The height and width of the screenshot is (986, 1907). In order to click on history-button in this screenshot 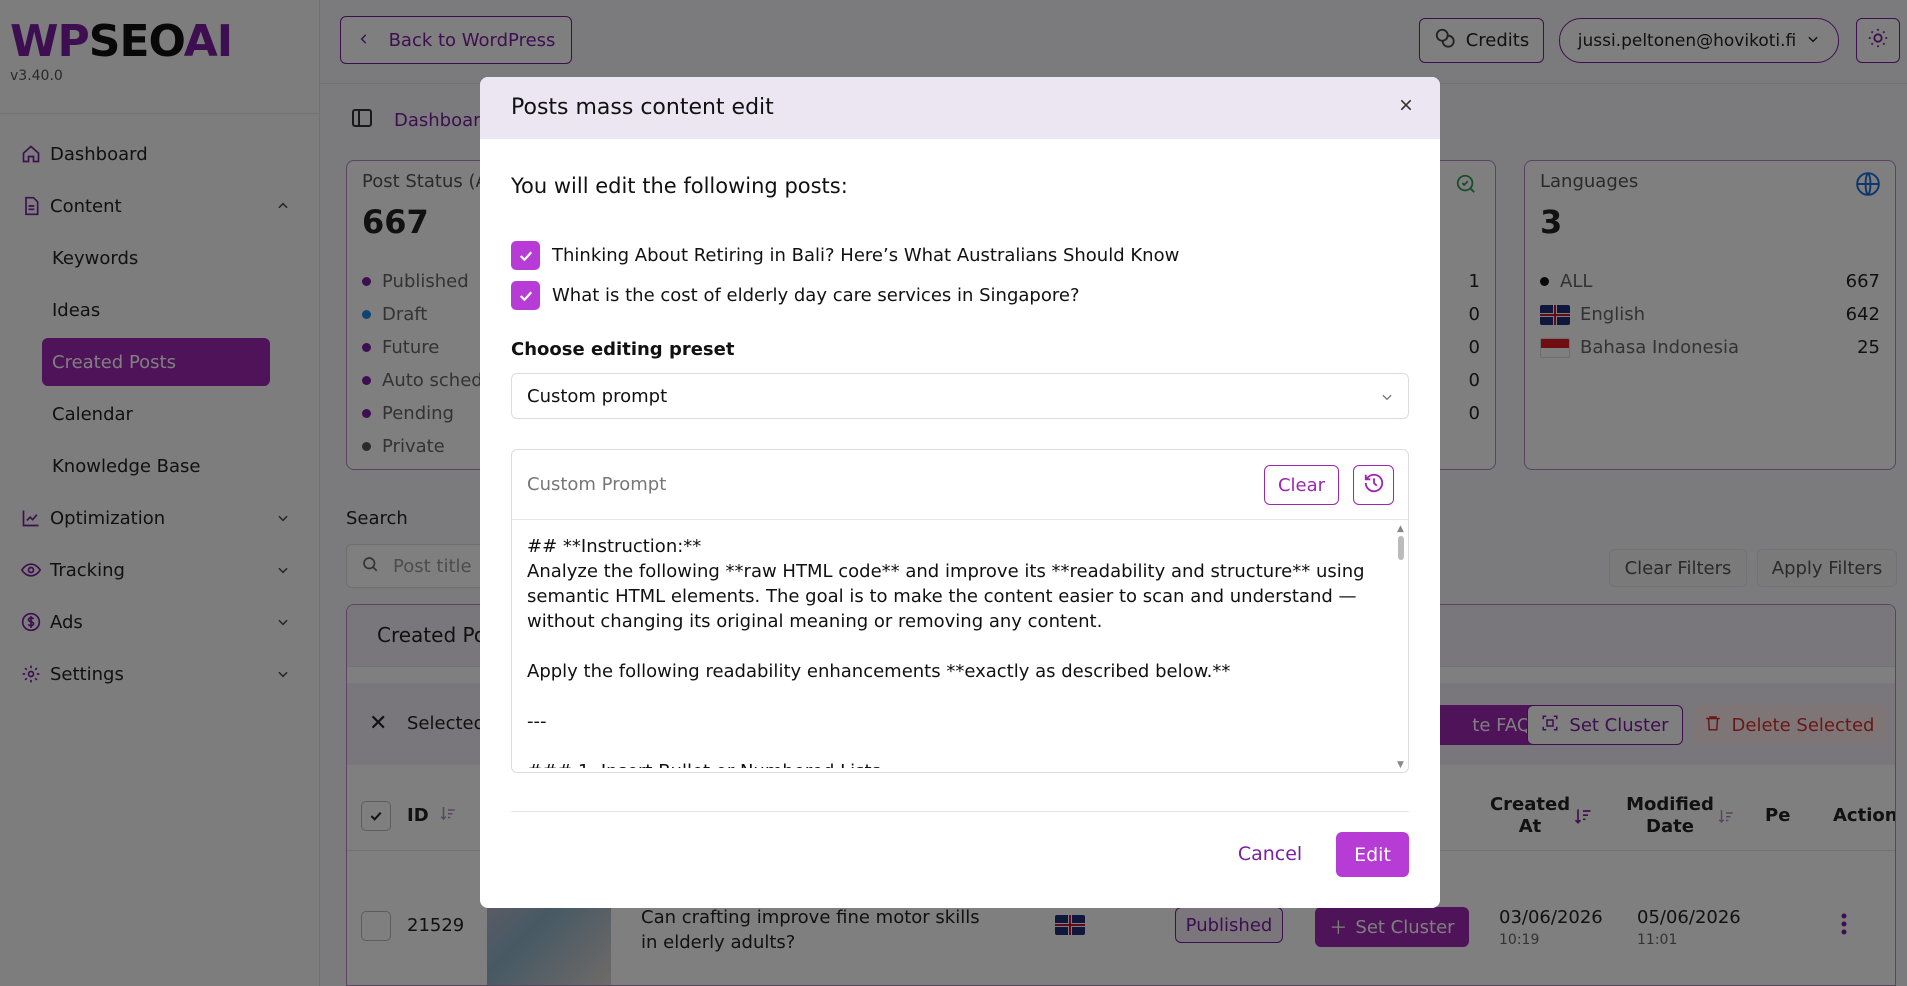, I will do `click(1373, 485)`.